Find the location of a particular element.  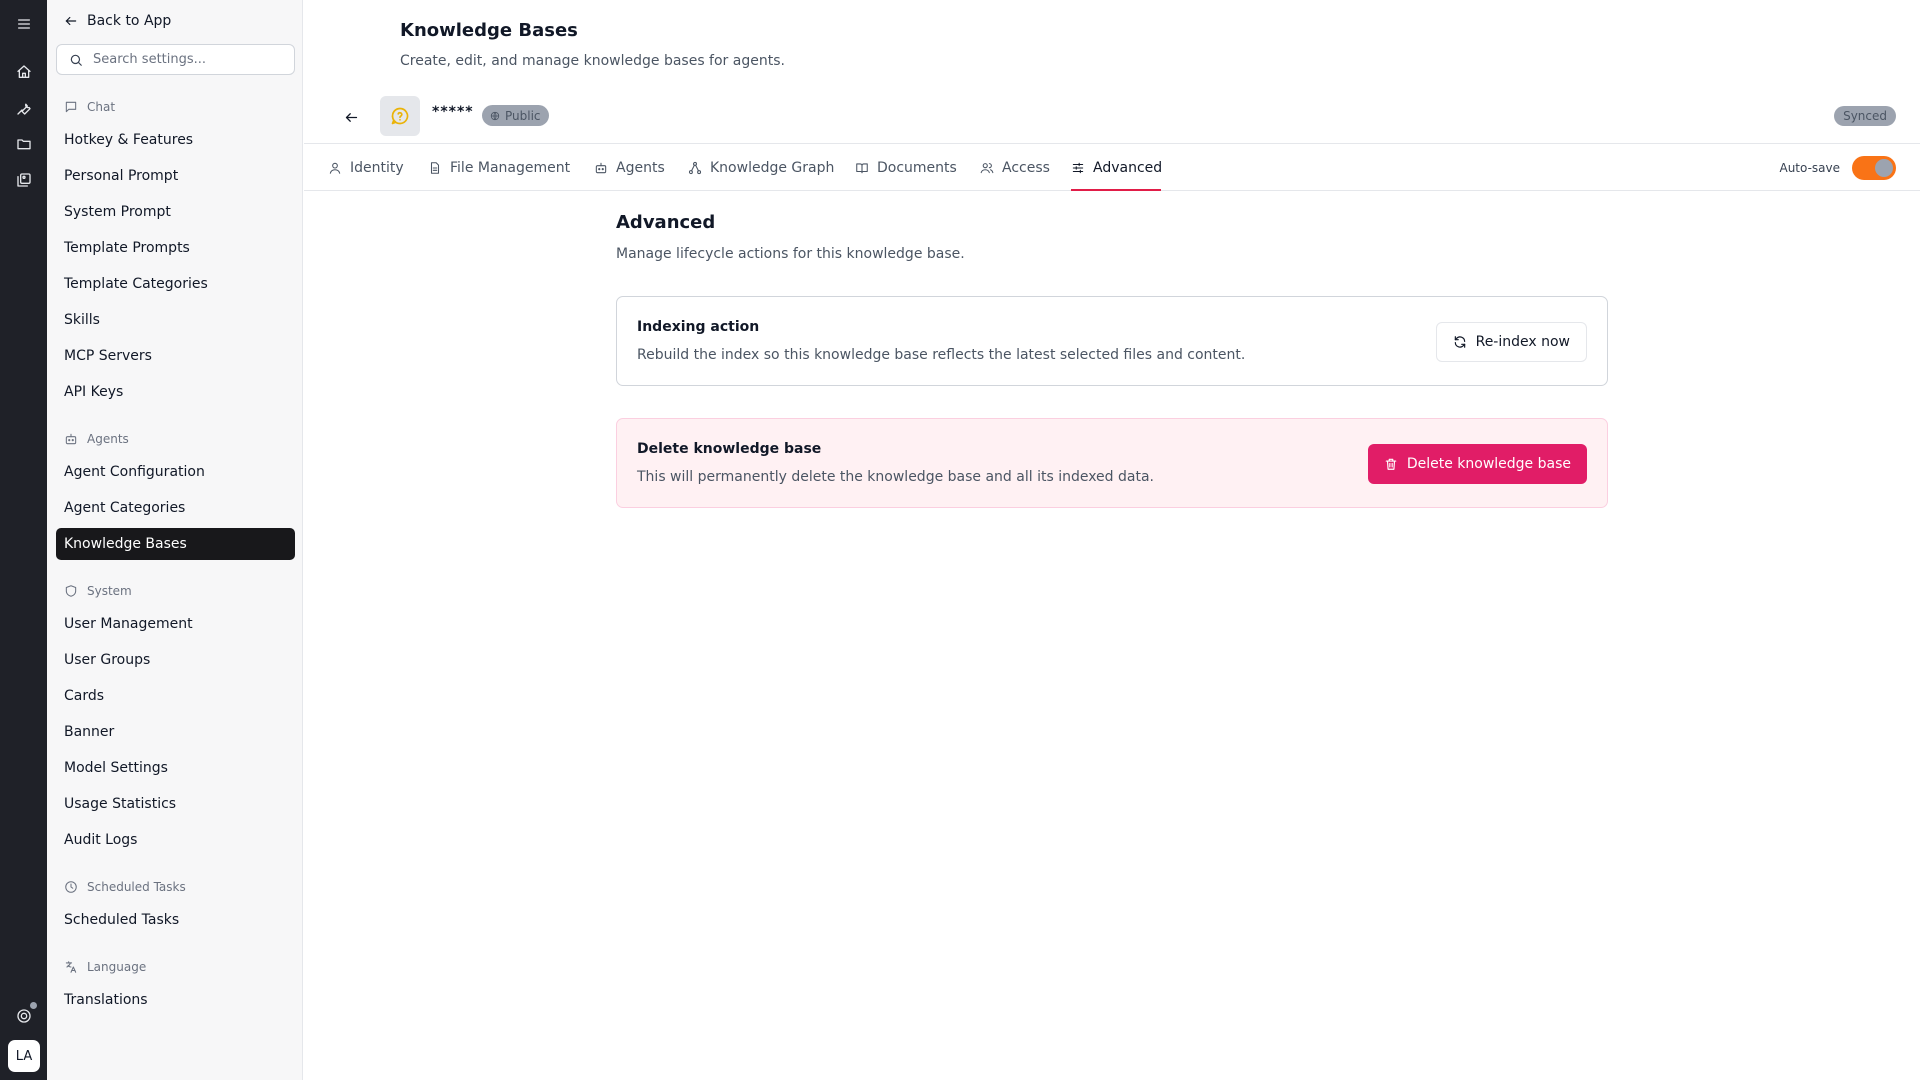

tab-advanced: Advanced is located at coordinates (1116, 167).